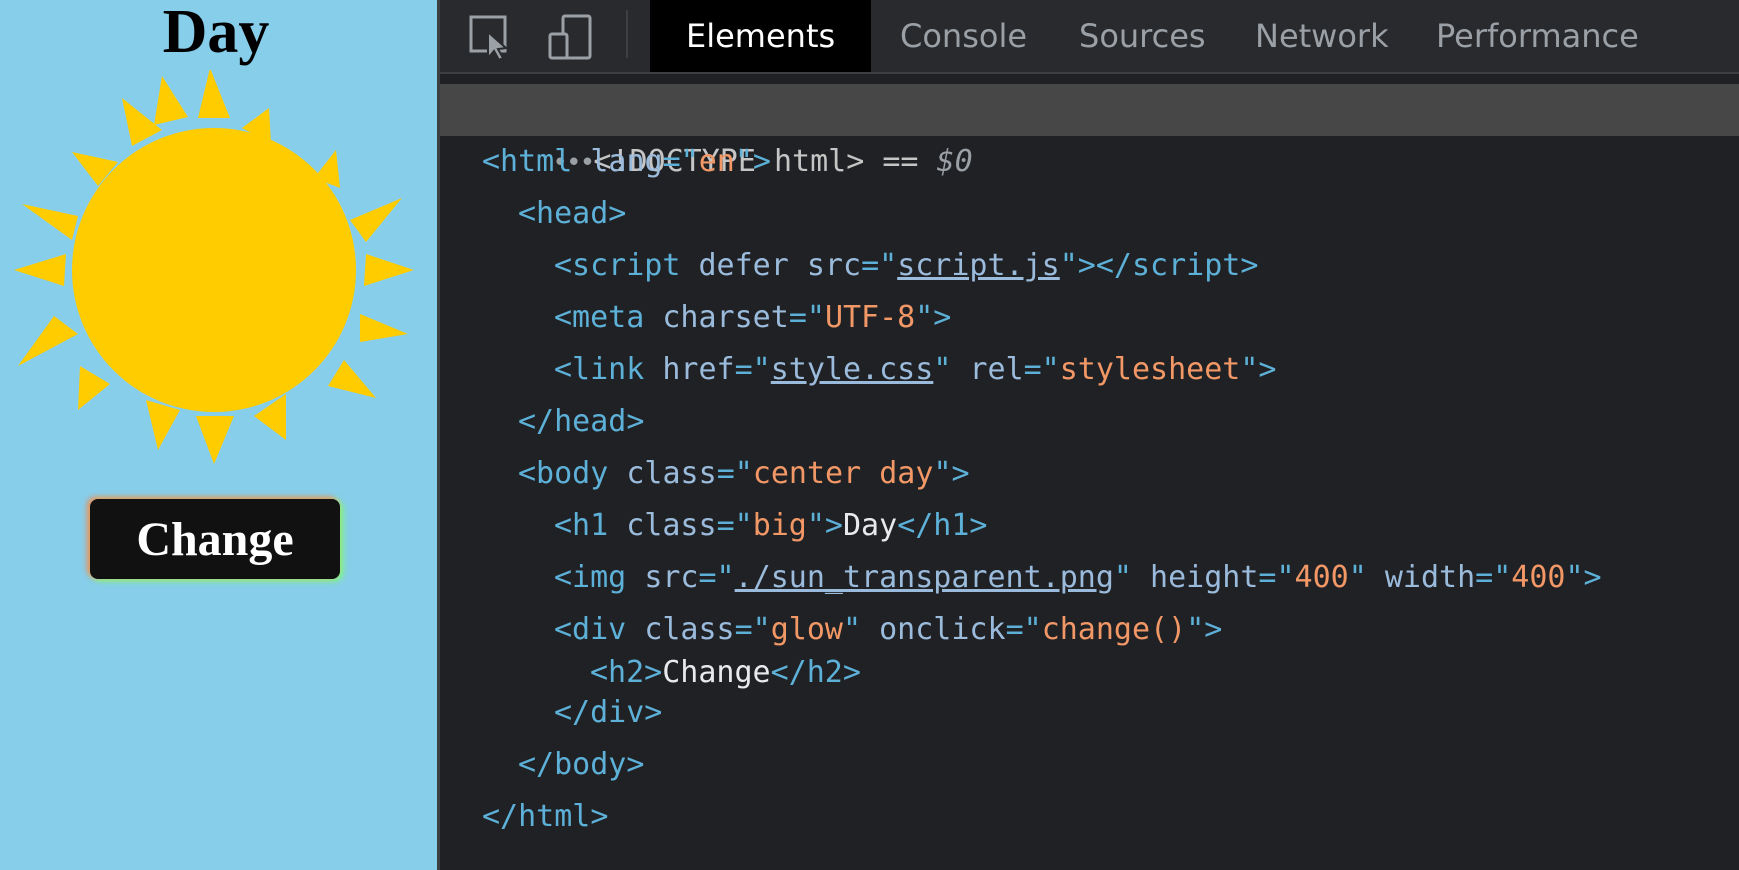  Describe the element at coordinates (627, 34) in the screenshot. I see `toolbar-separator` at that location.